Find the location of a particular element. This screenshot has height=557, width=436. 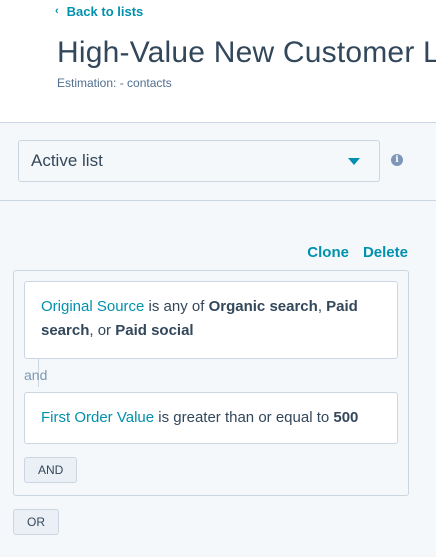

filter-operator: is greater than or equal to is located at coordinates (244, 417).